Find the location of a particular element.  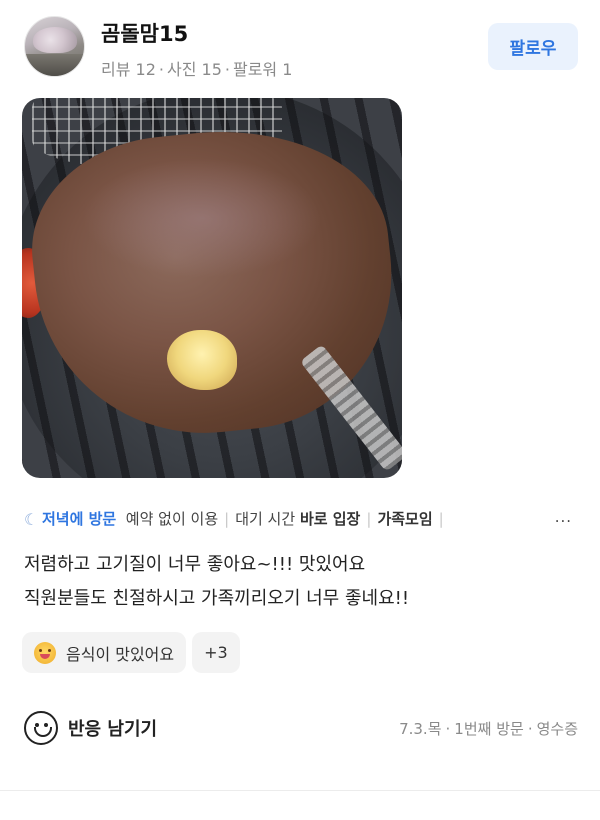

react-button: 반응 남기기 is located at coordinates (90, 728).